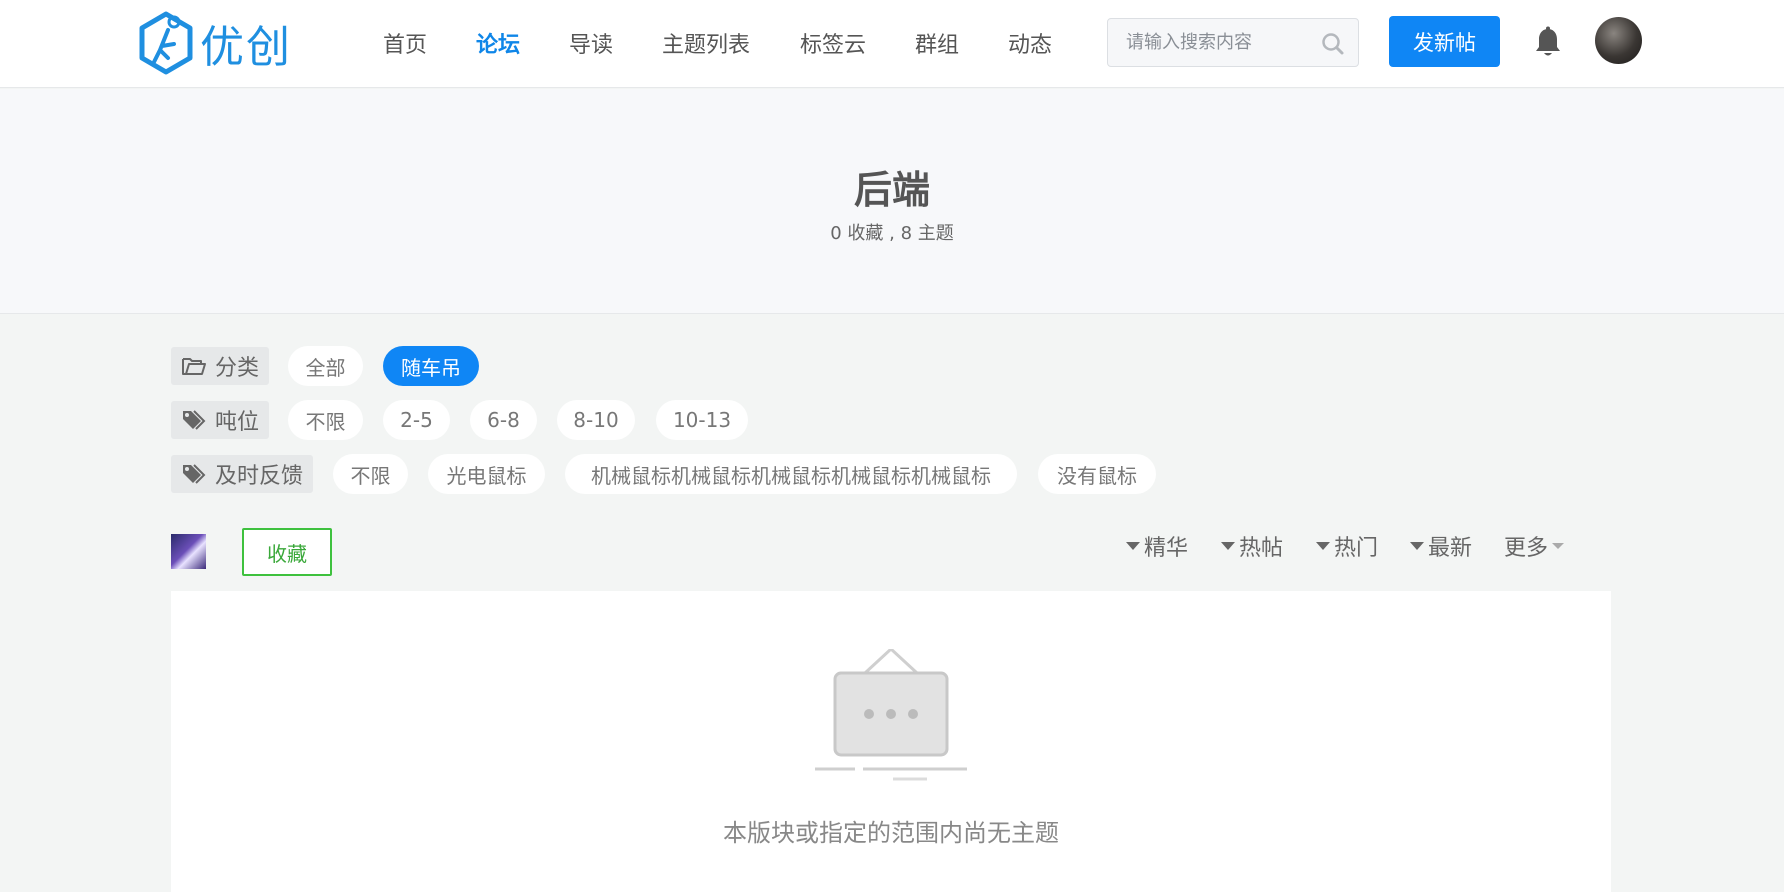 This screenshot has height=892, width=1784. I want to click on filter-feedback-mechanical: 机械鼠标机械鼠标机械鼠标机械鼠标机械鼠标, so click(791, 474).